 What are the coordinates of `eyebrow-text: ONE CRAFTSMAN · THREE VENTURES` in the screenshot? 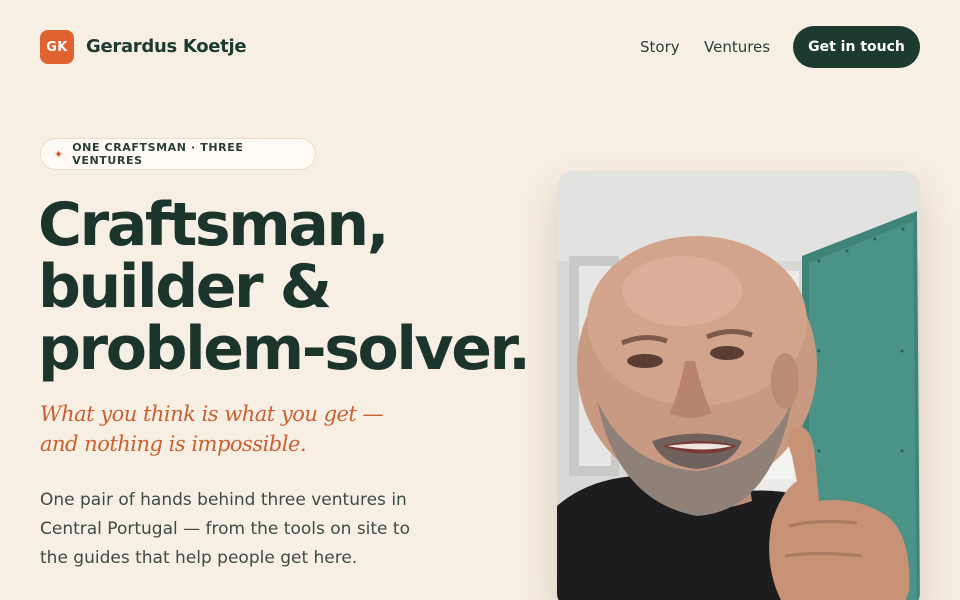 It's located at (158, 154).